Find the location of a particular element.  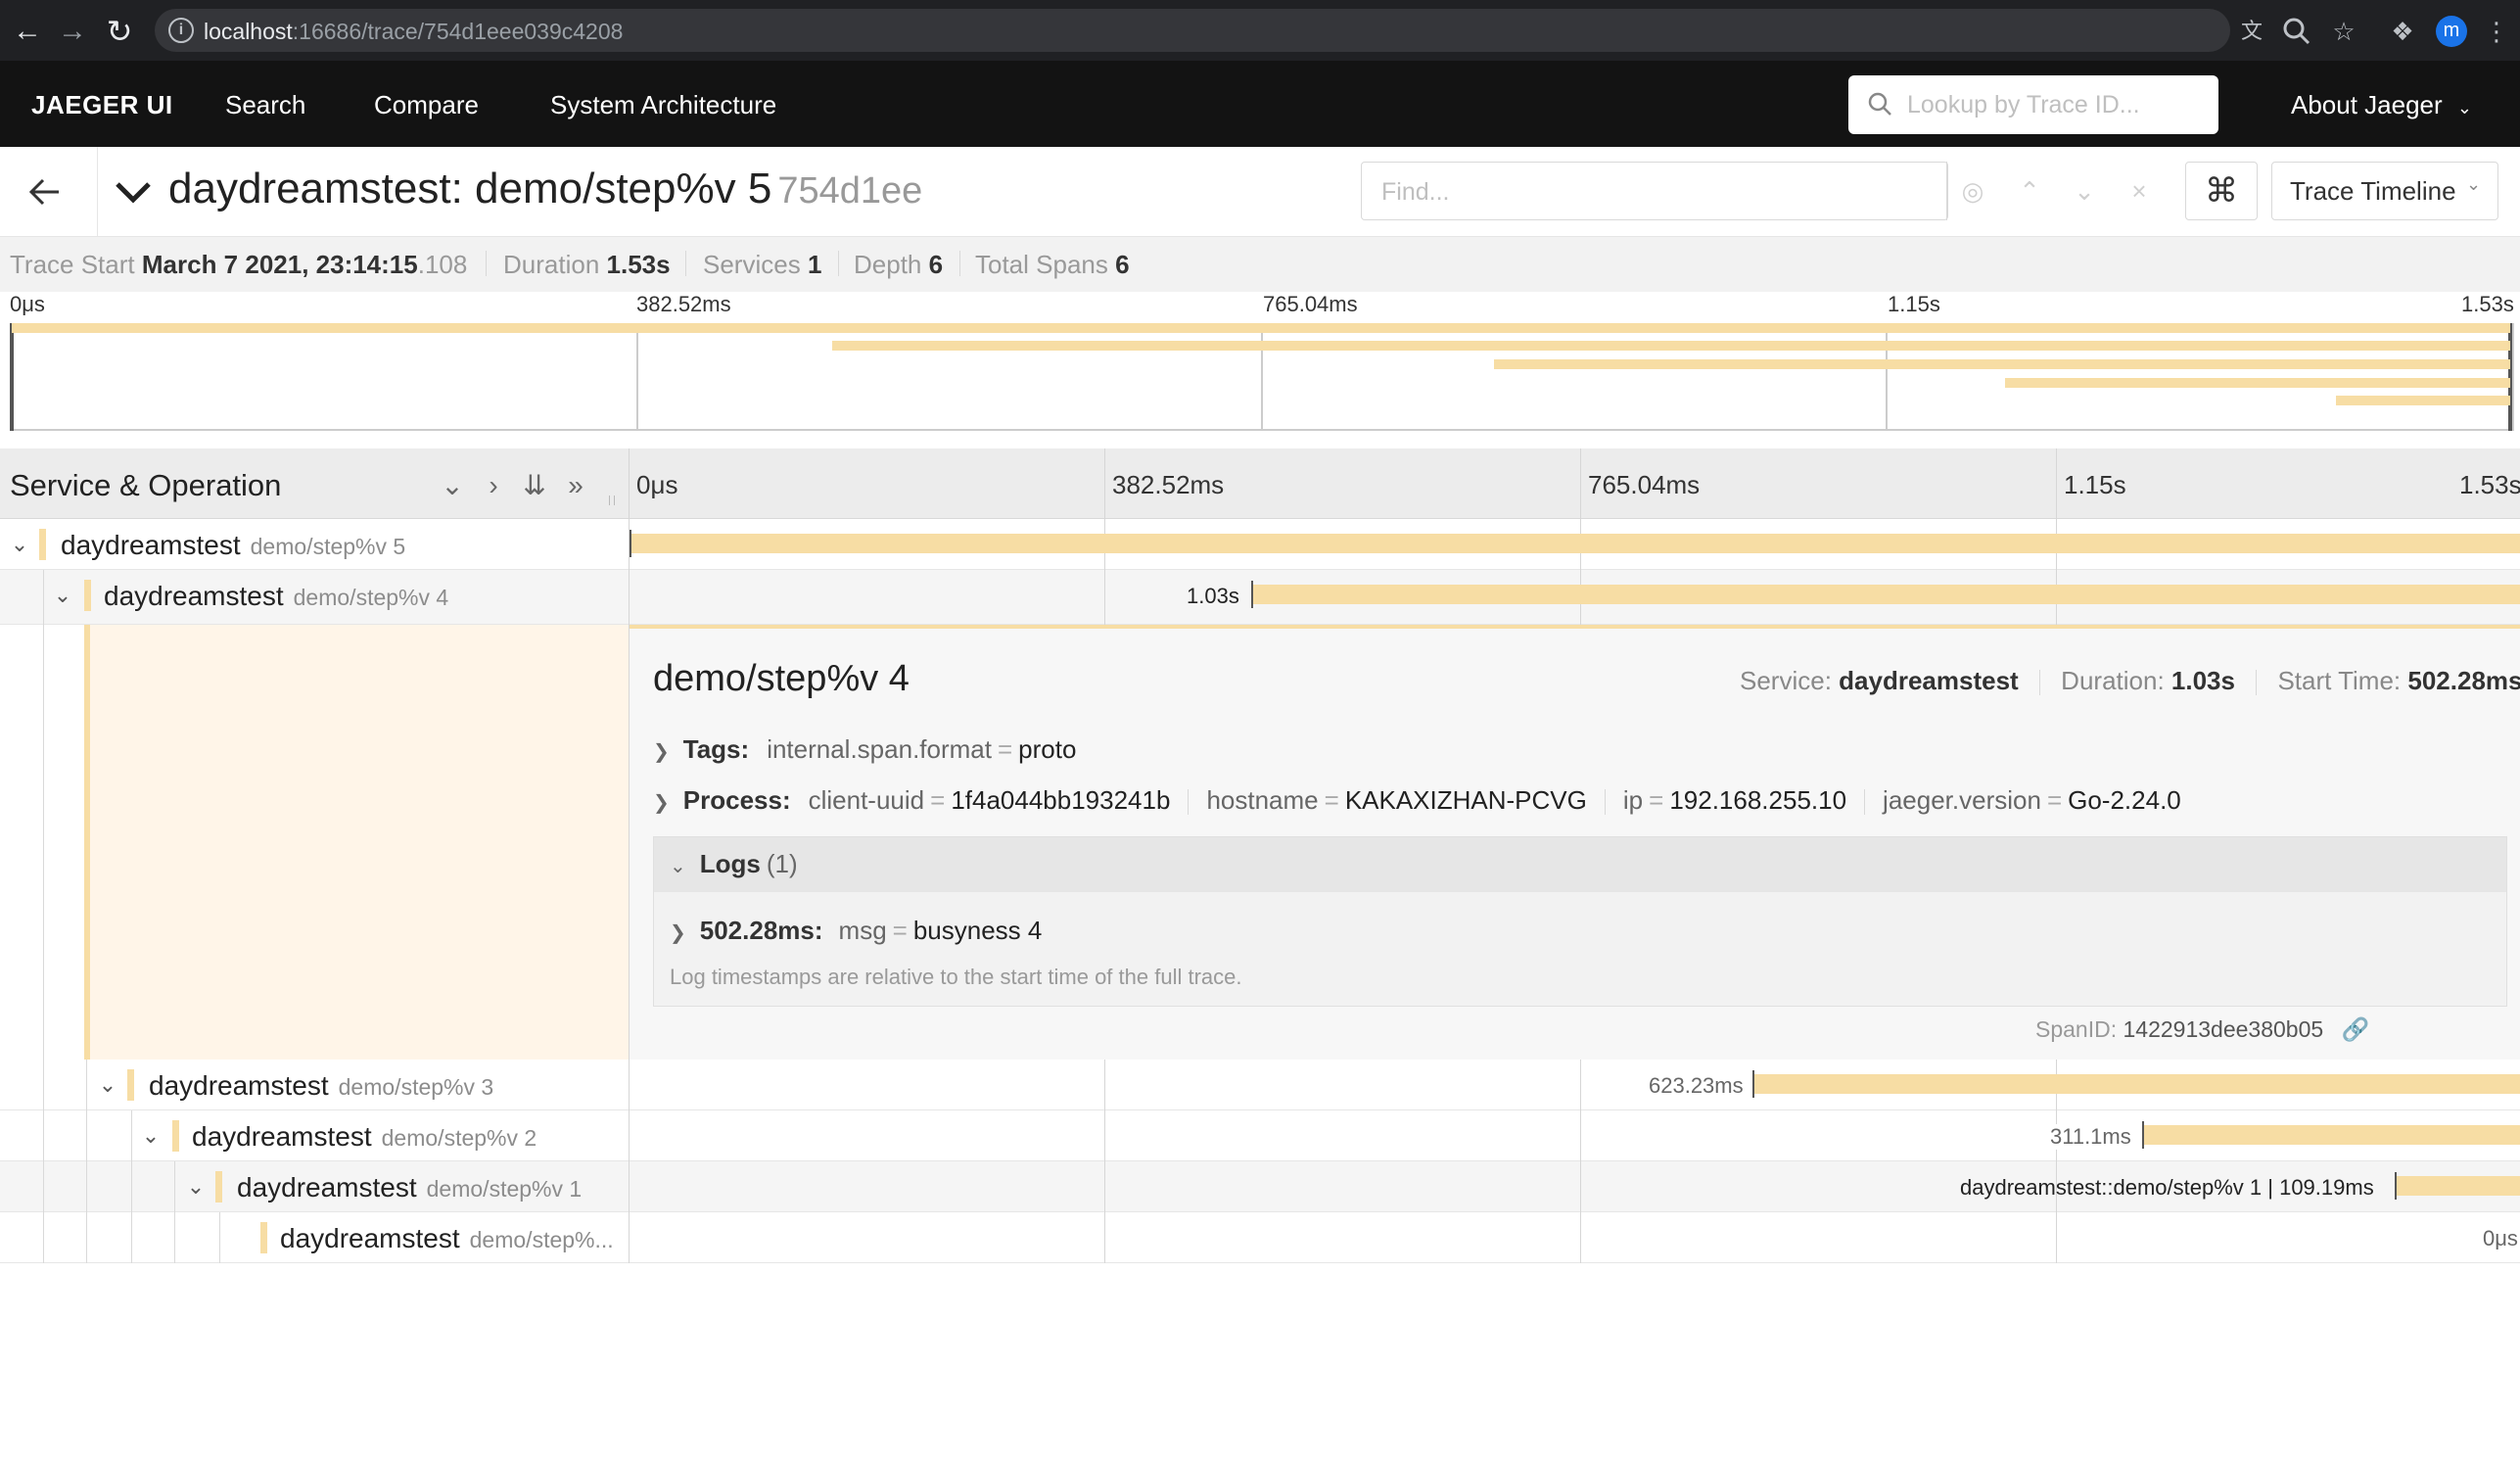

collapse-trace-icon is located at coordinates (133, 192).